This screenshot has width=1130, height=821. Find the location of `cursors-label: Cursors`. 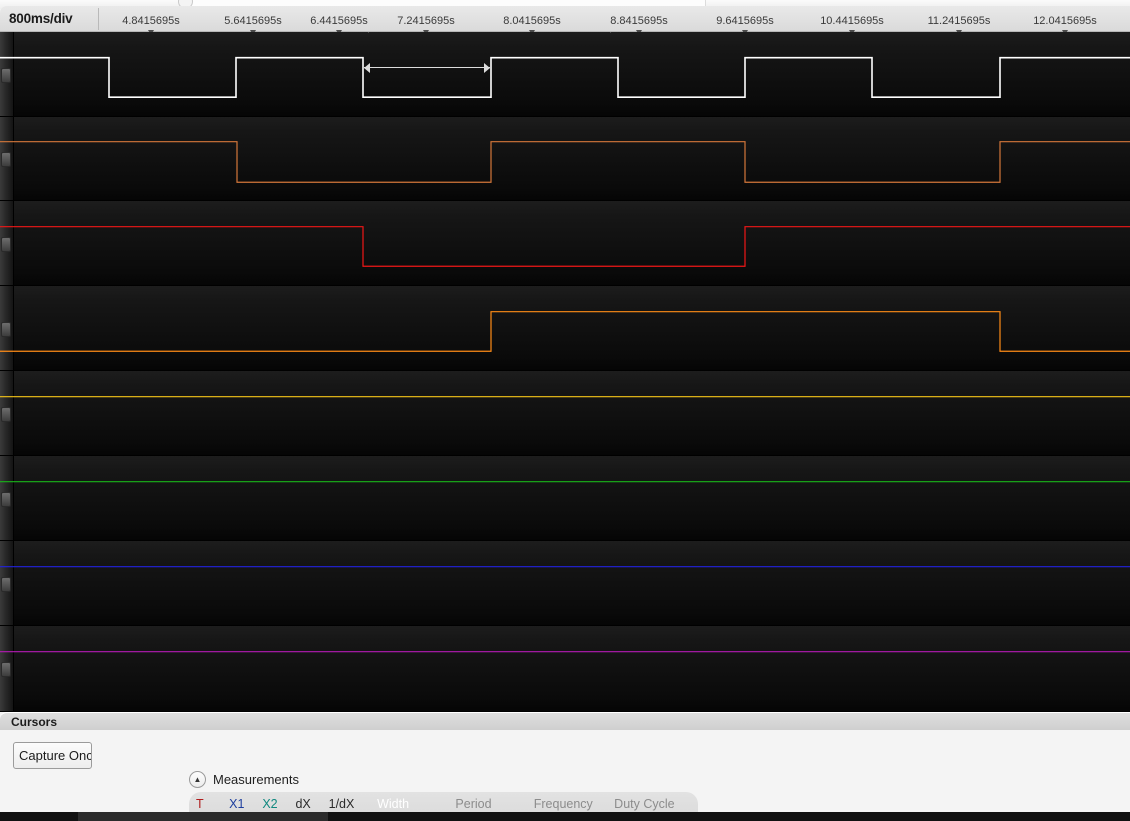

cursors-label: Cursors is located at coordinates (34, 722).